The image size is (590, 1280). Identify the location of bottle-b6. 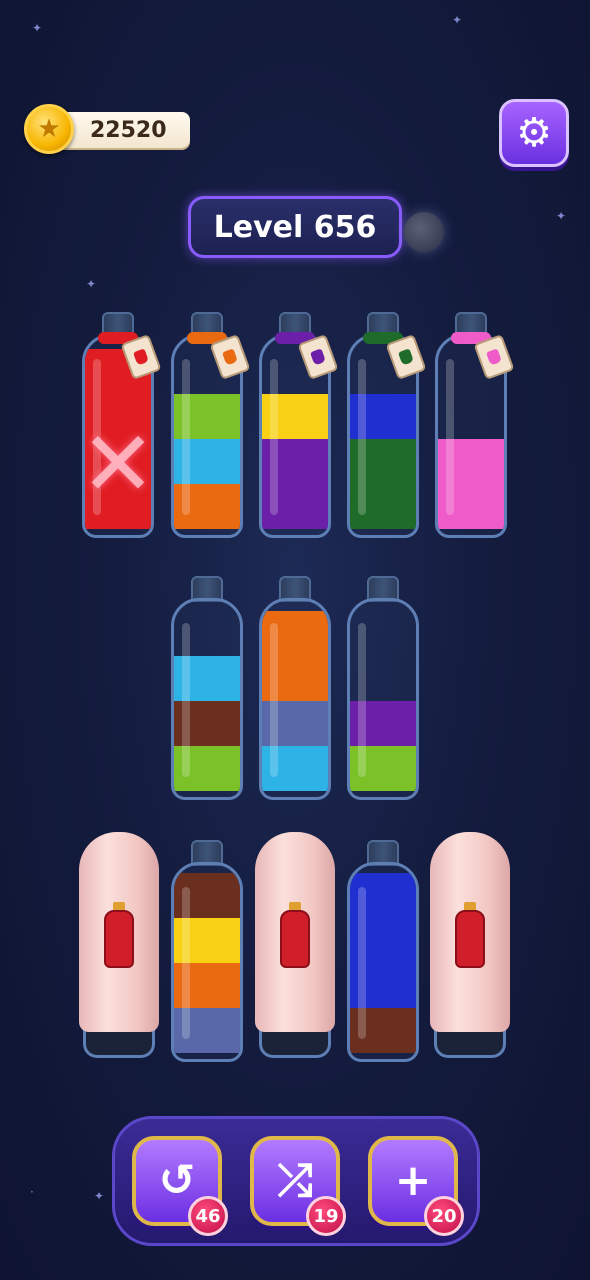
(207, 688).